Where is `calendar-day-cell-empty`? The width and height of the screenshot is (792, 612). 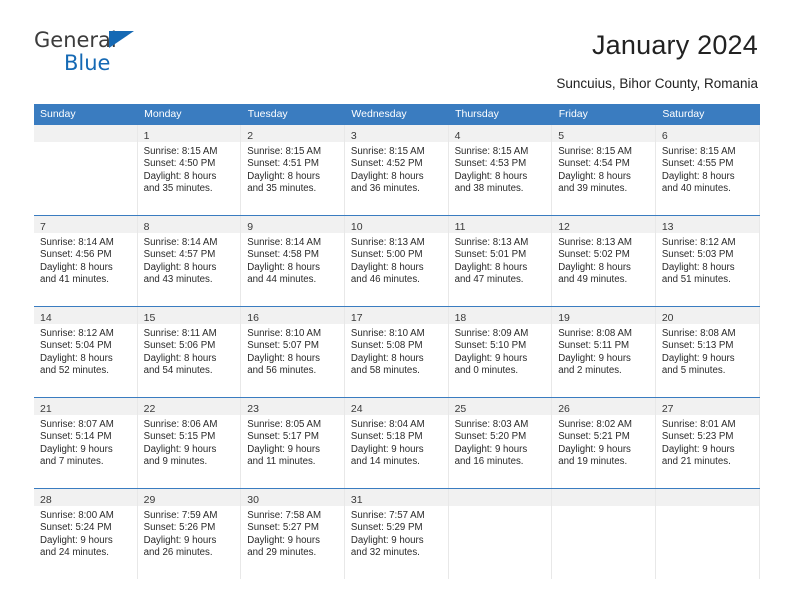 calendar-day-cell-empty is located at coordinates (604, 534).